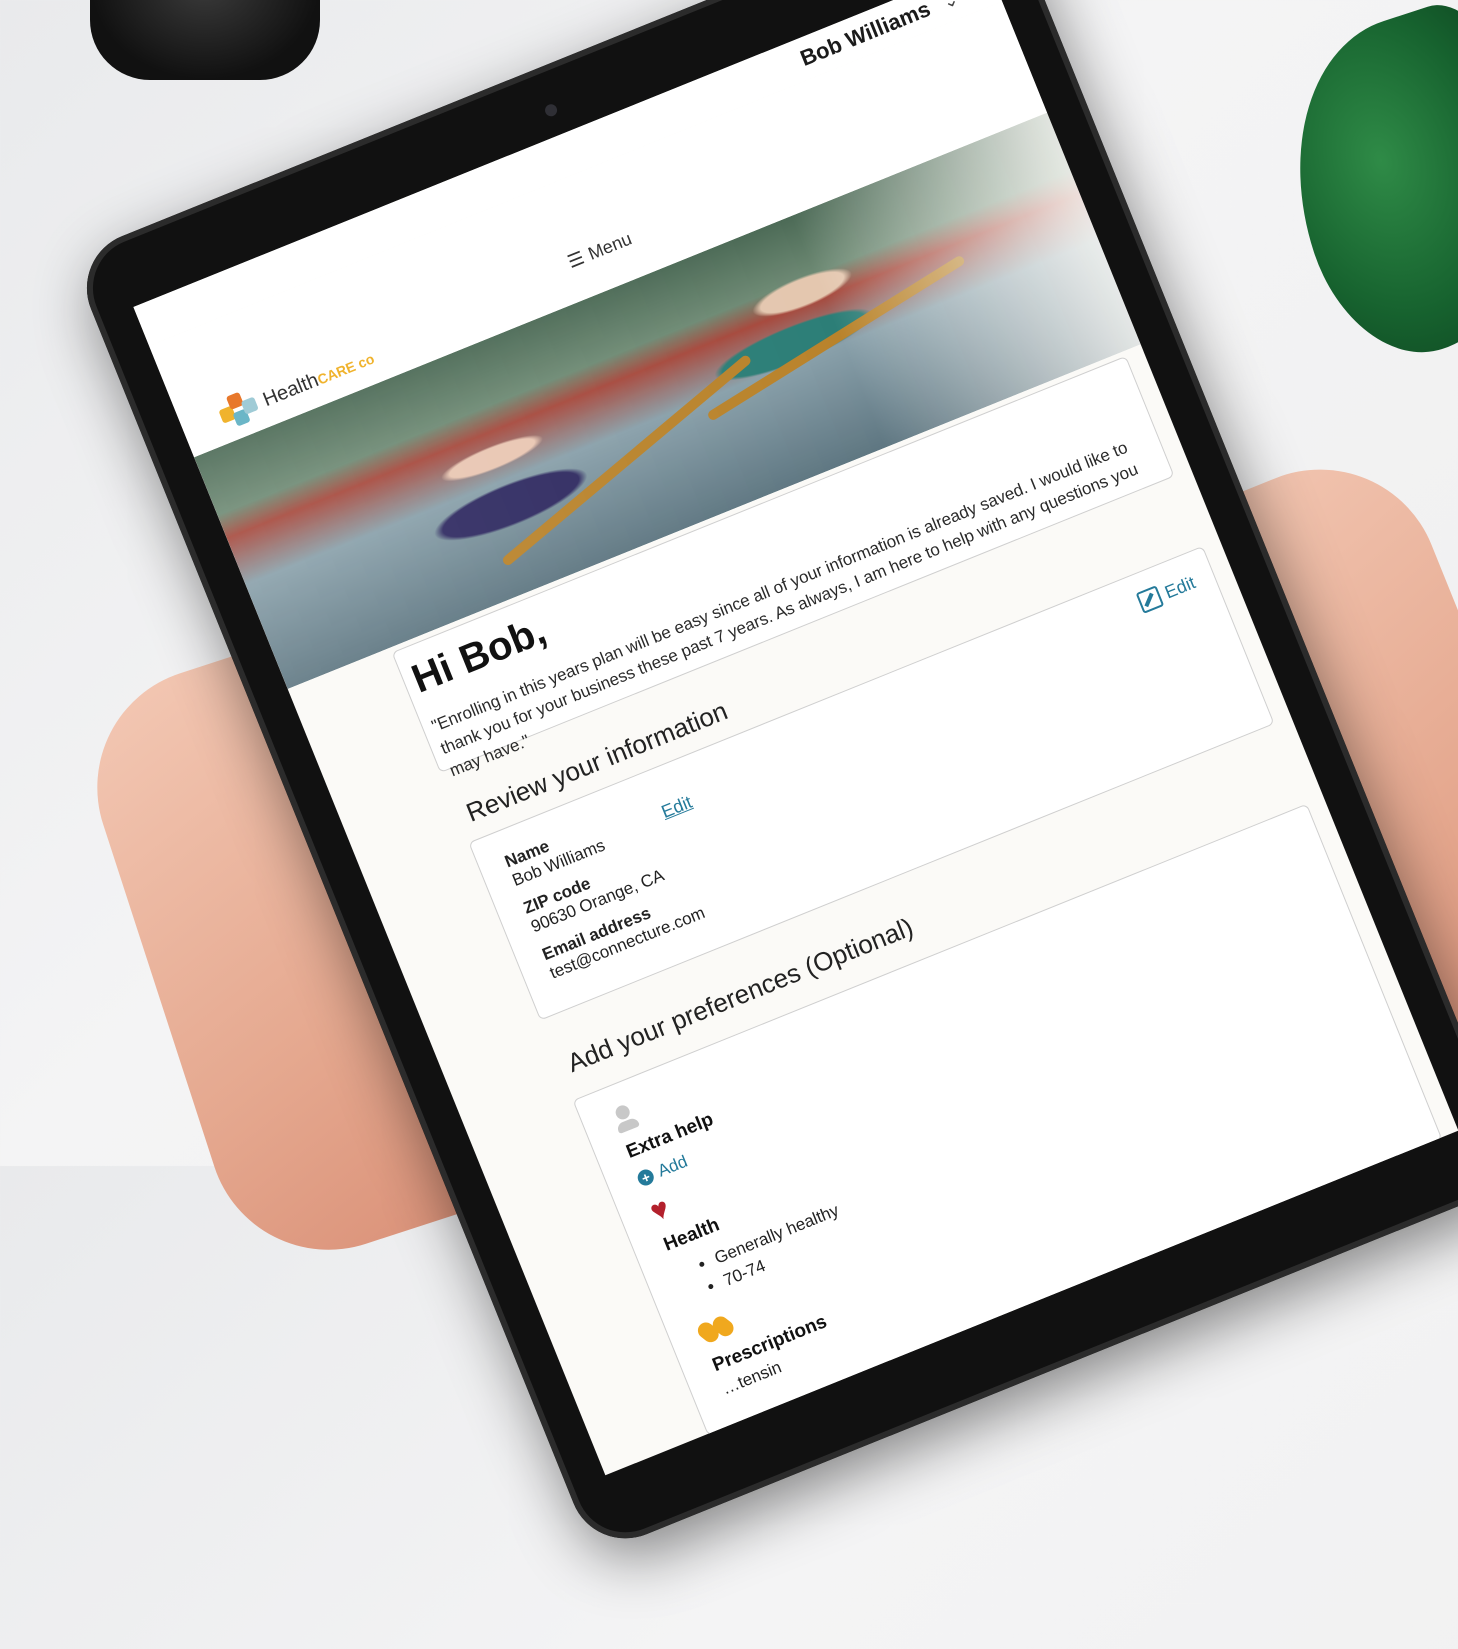 The height and width of the screenshot is (1649, 1458). What do you see at coordinates (951, 7) in the screenshot?
I see `chevron-down-icon: ⌄` at bounding box center [951, 7].